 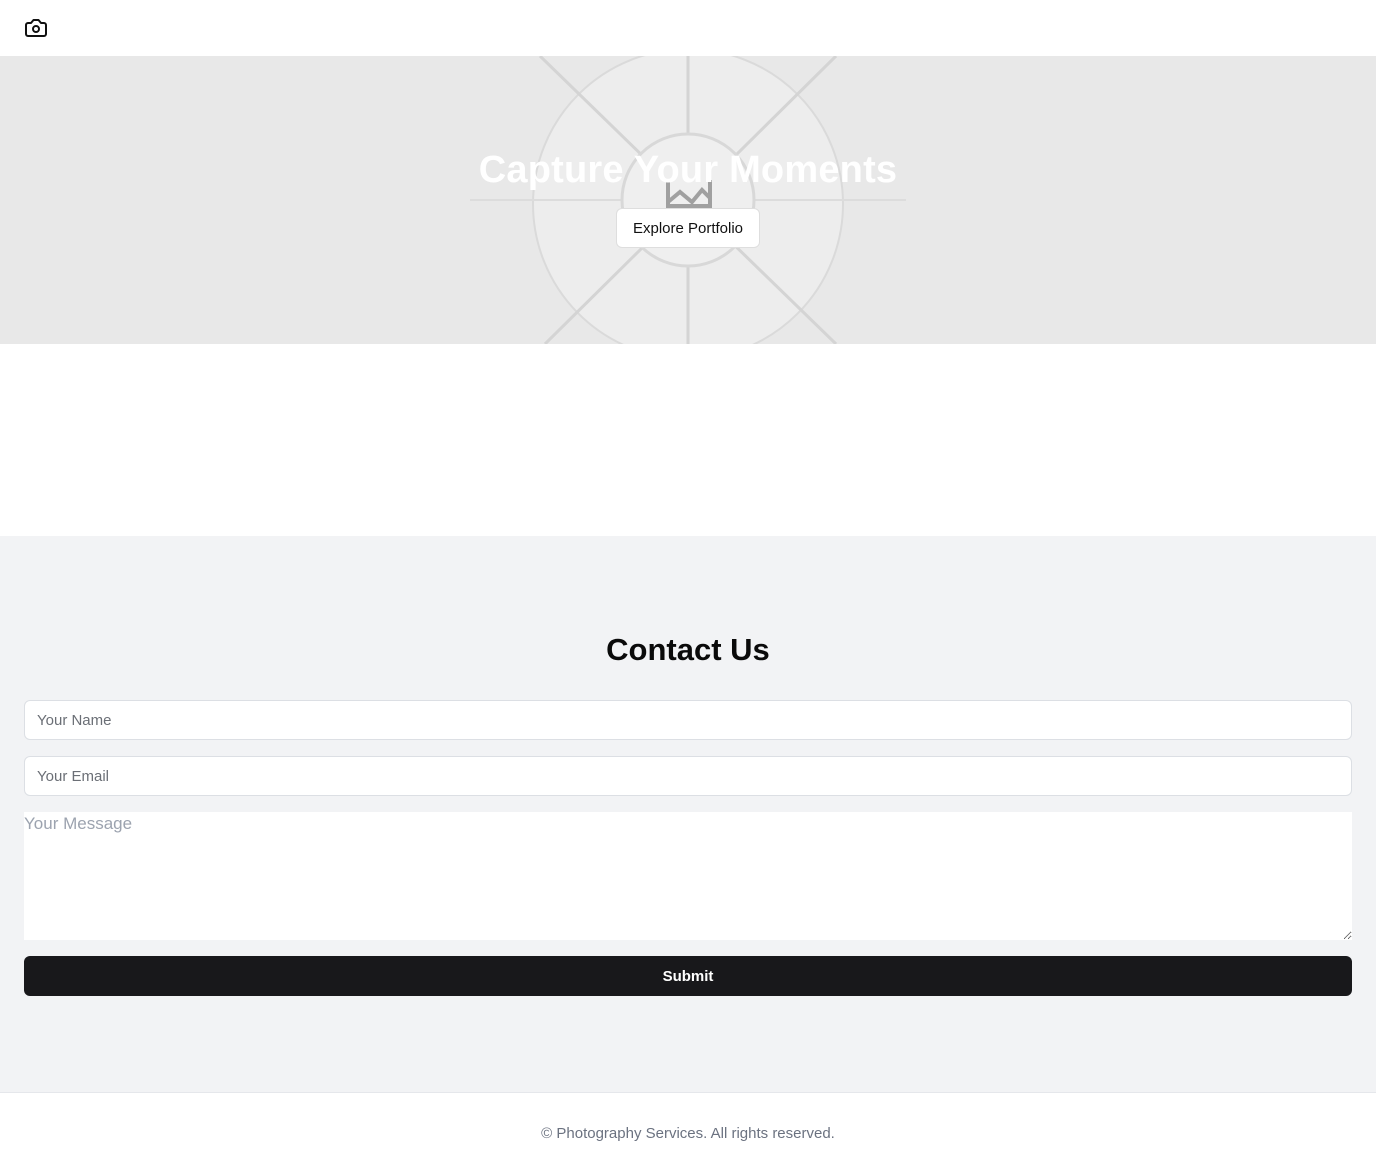 I want to click on site-header, so click(x=688, y=28).